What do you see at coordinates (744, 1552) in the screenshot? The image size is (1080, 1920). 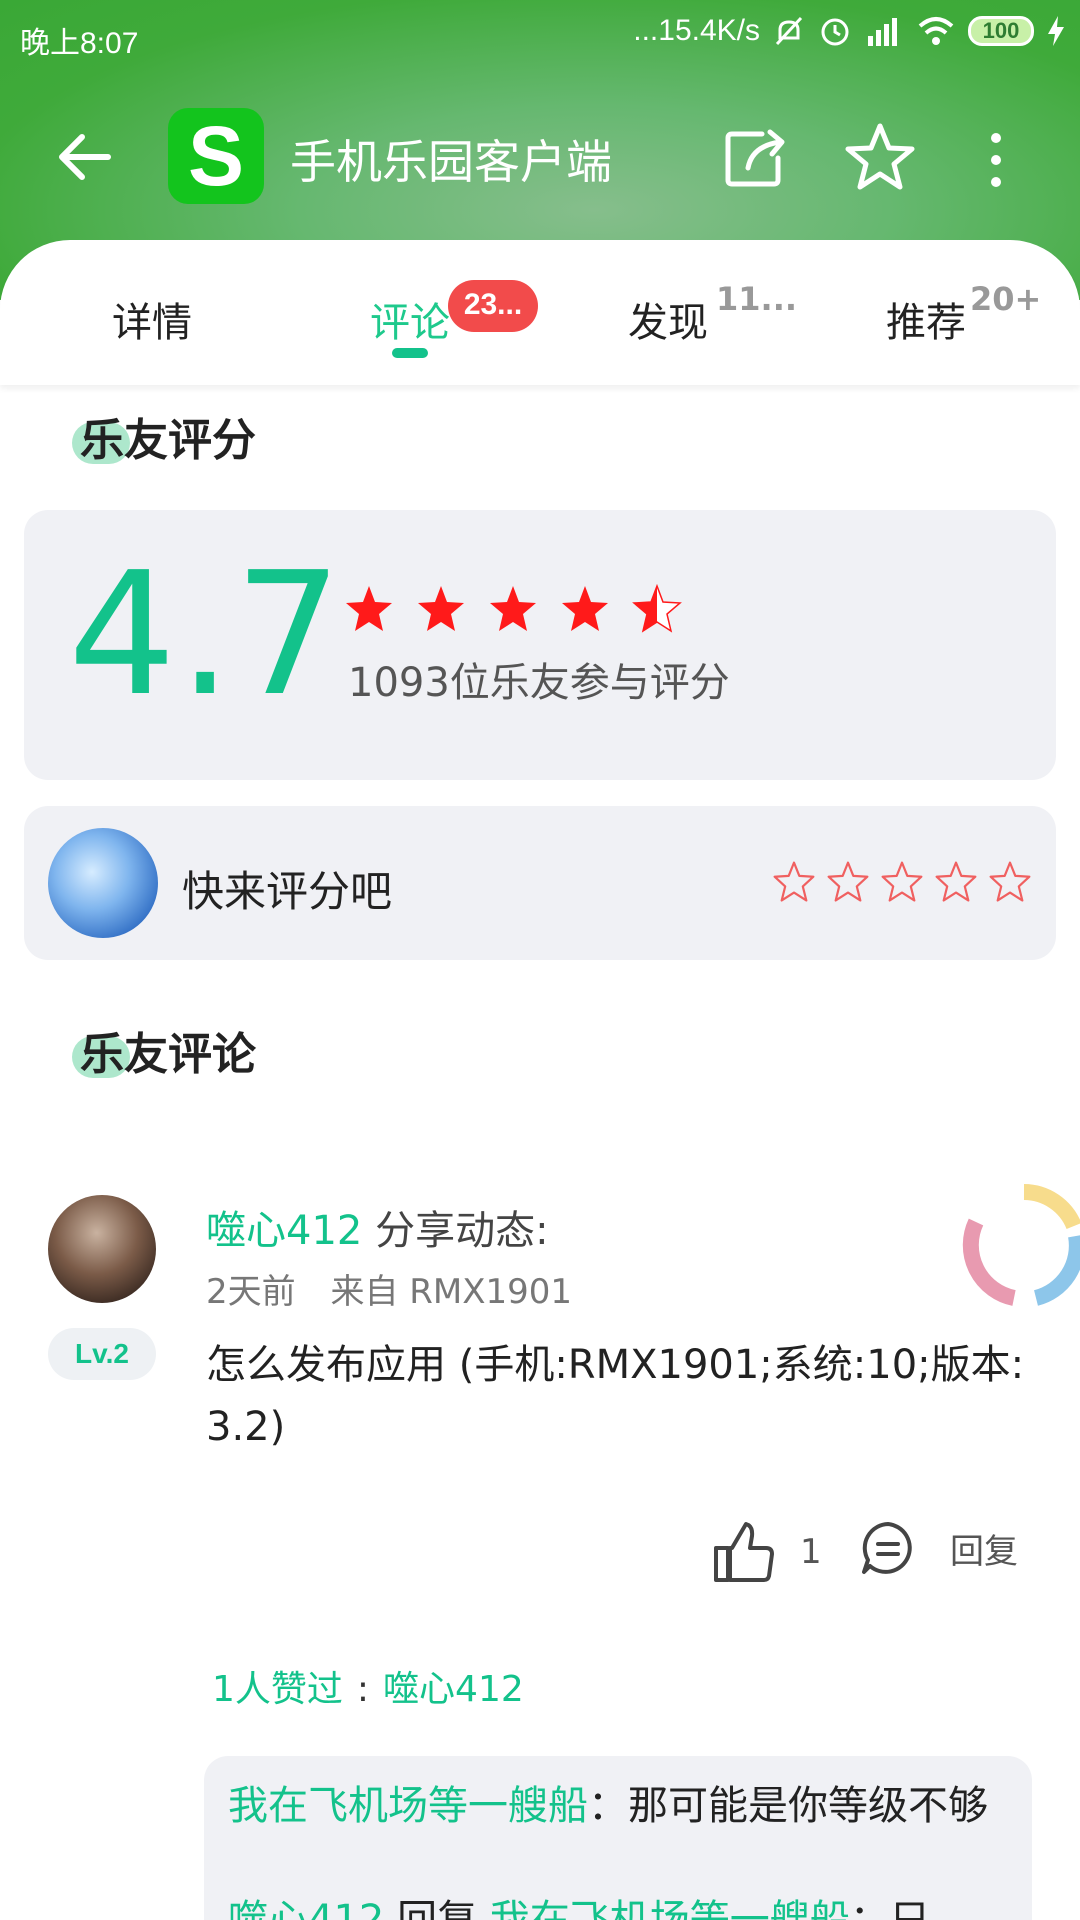 I see `thumbs-up-icon` at bounding box center [744, 1552].